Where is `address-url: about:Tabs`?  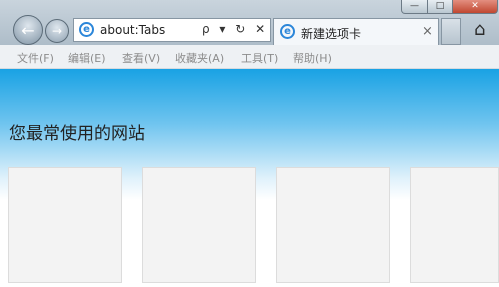
address-url: about:Tabs is located at coordinates (132, 30).